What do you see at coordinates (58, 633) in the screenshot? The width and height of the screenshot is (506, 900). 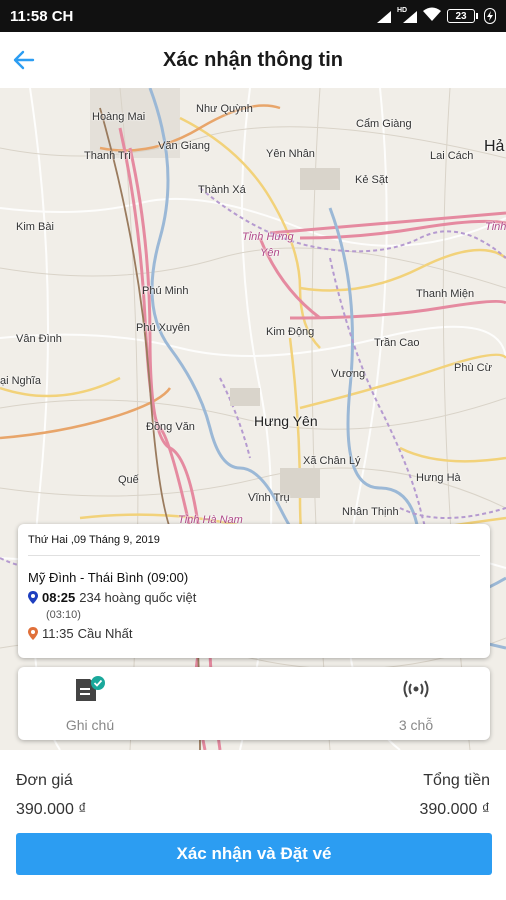 I see `dropoff-time: 11:35` at bounding box center [58, 633].